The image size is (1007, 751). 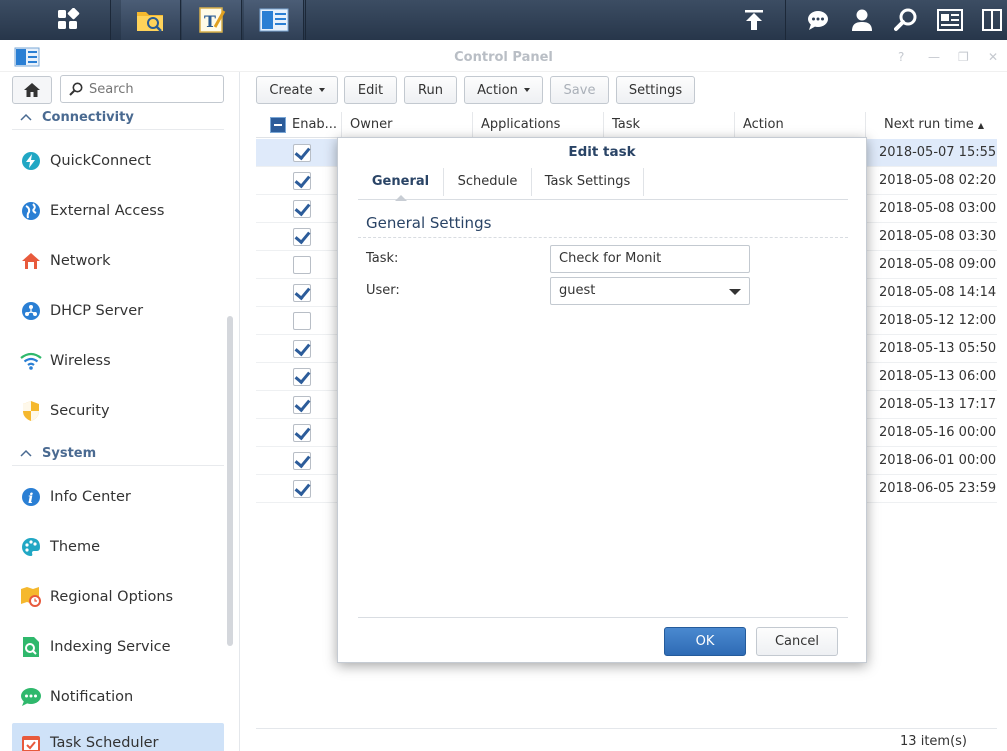 What do you see at coordinates (80, 361) in the screenshot?
I see `sidebar-item-label: Wireless` at bounding box center [80, 361].